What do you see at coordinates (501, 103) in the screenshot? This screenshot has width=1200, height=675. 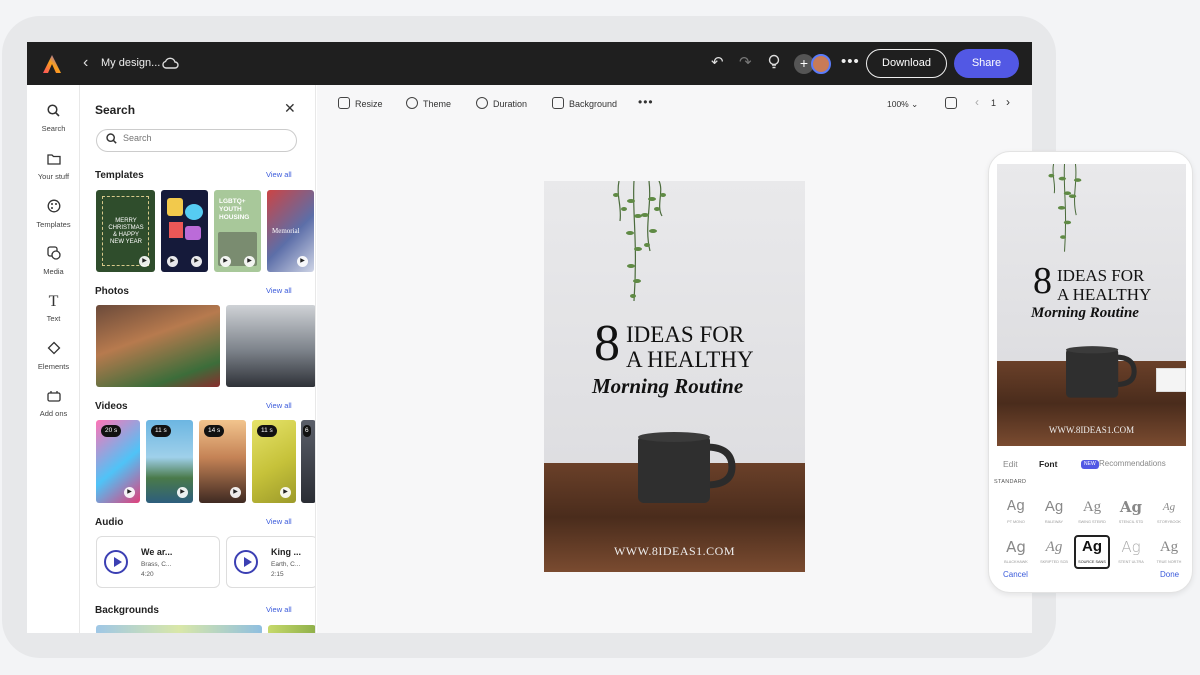 I see `duration-tool: Duration` at bounding box center [501, 103].